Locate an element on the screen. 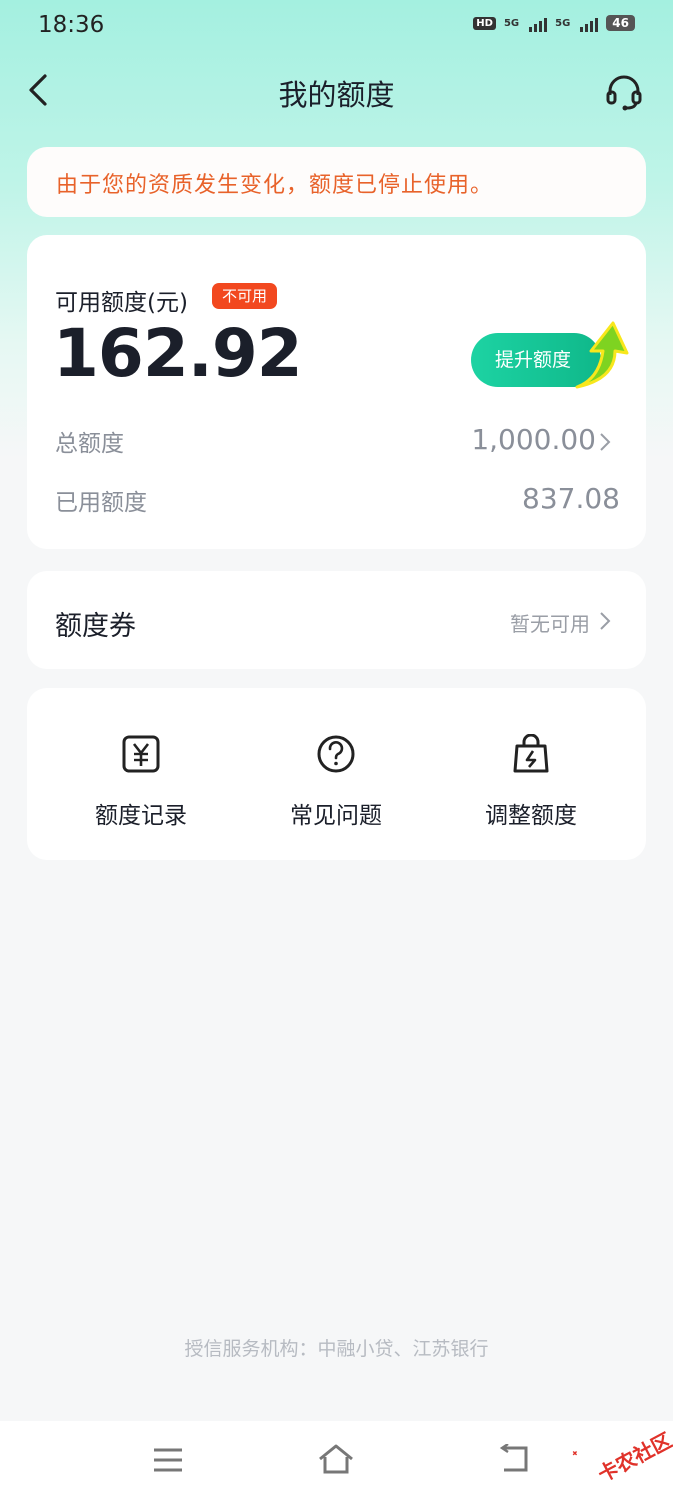  return-icon is located at coordinates (514, 1459).